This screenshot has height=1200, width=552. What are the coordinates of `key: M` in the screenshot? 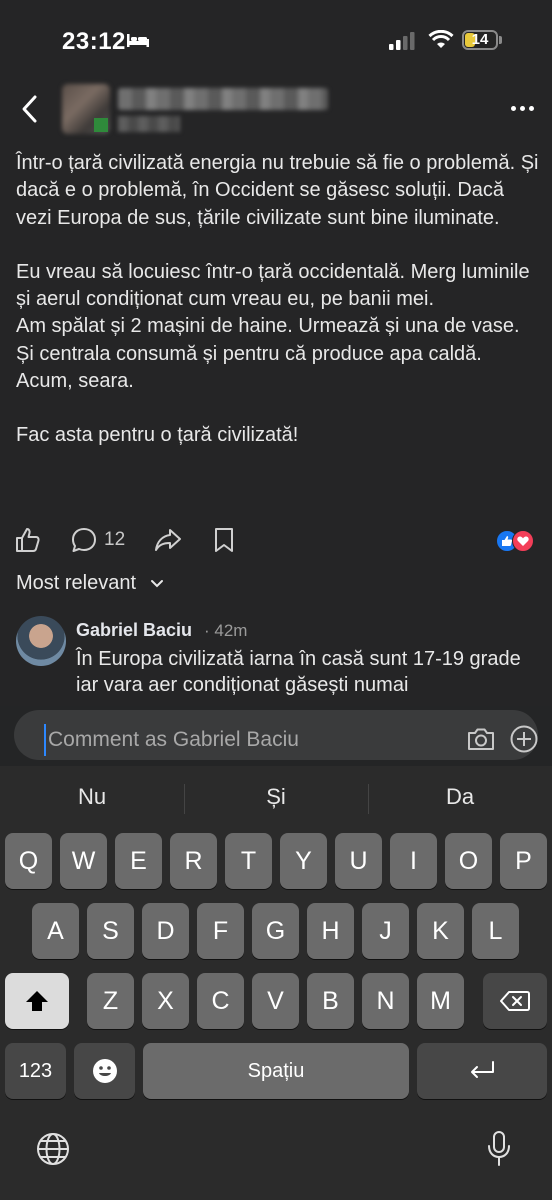 It's located at (440, 1001).